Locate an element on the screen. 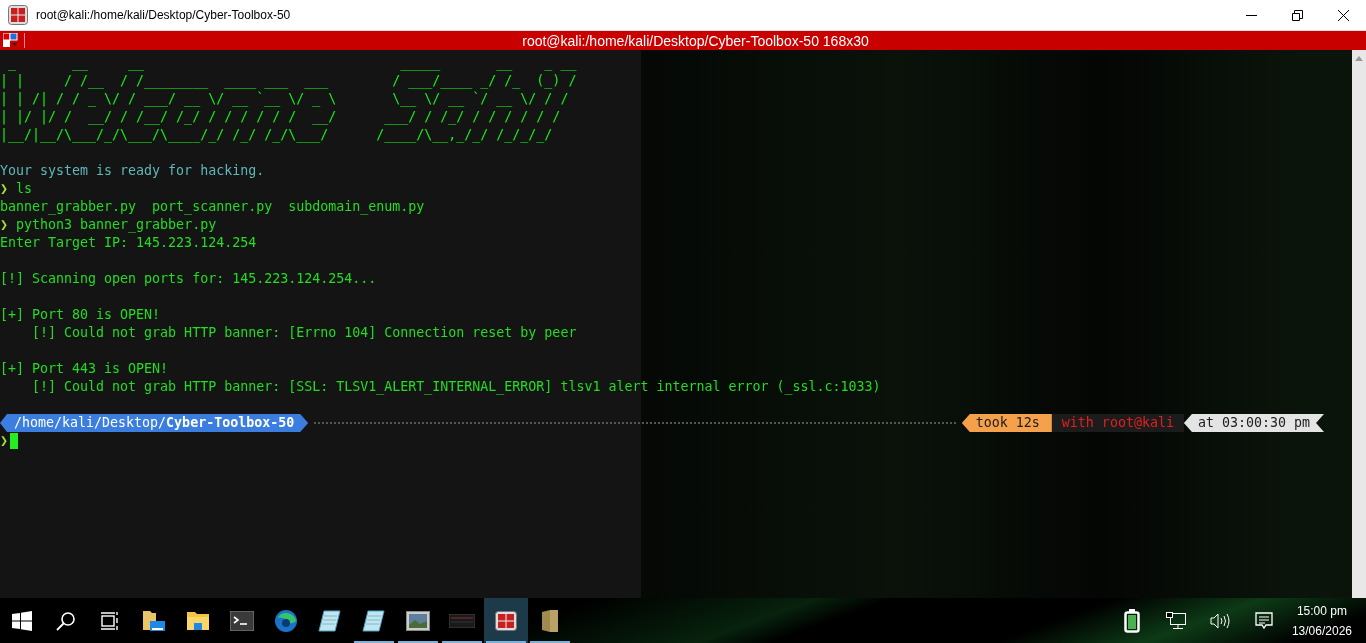  terminal-output: [!] Could not grab HTTP banner: [Errno 104] Connection reset by peer is located at coordinates (304, 333).